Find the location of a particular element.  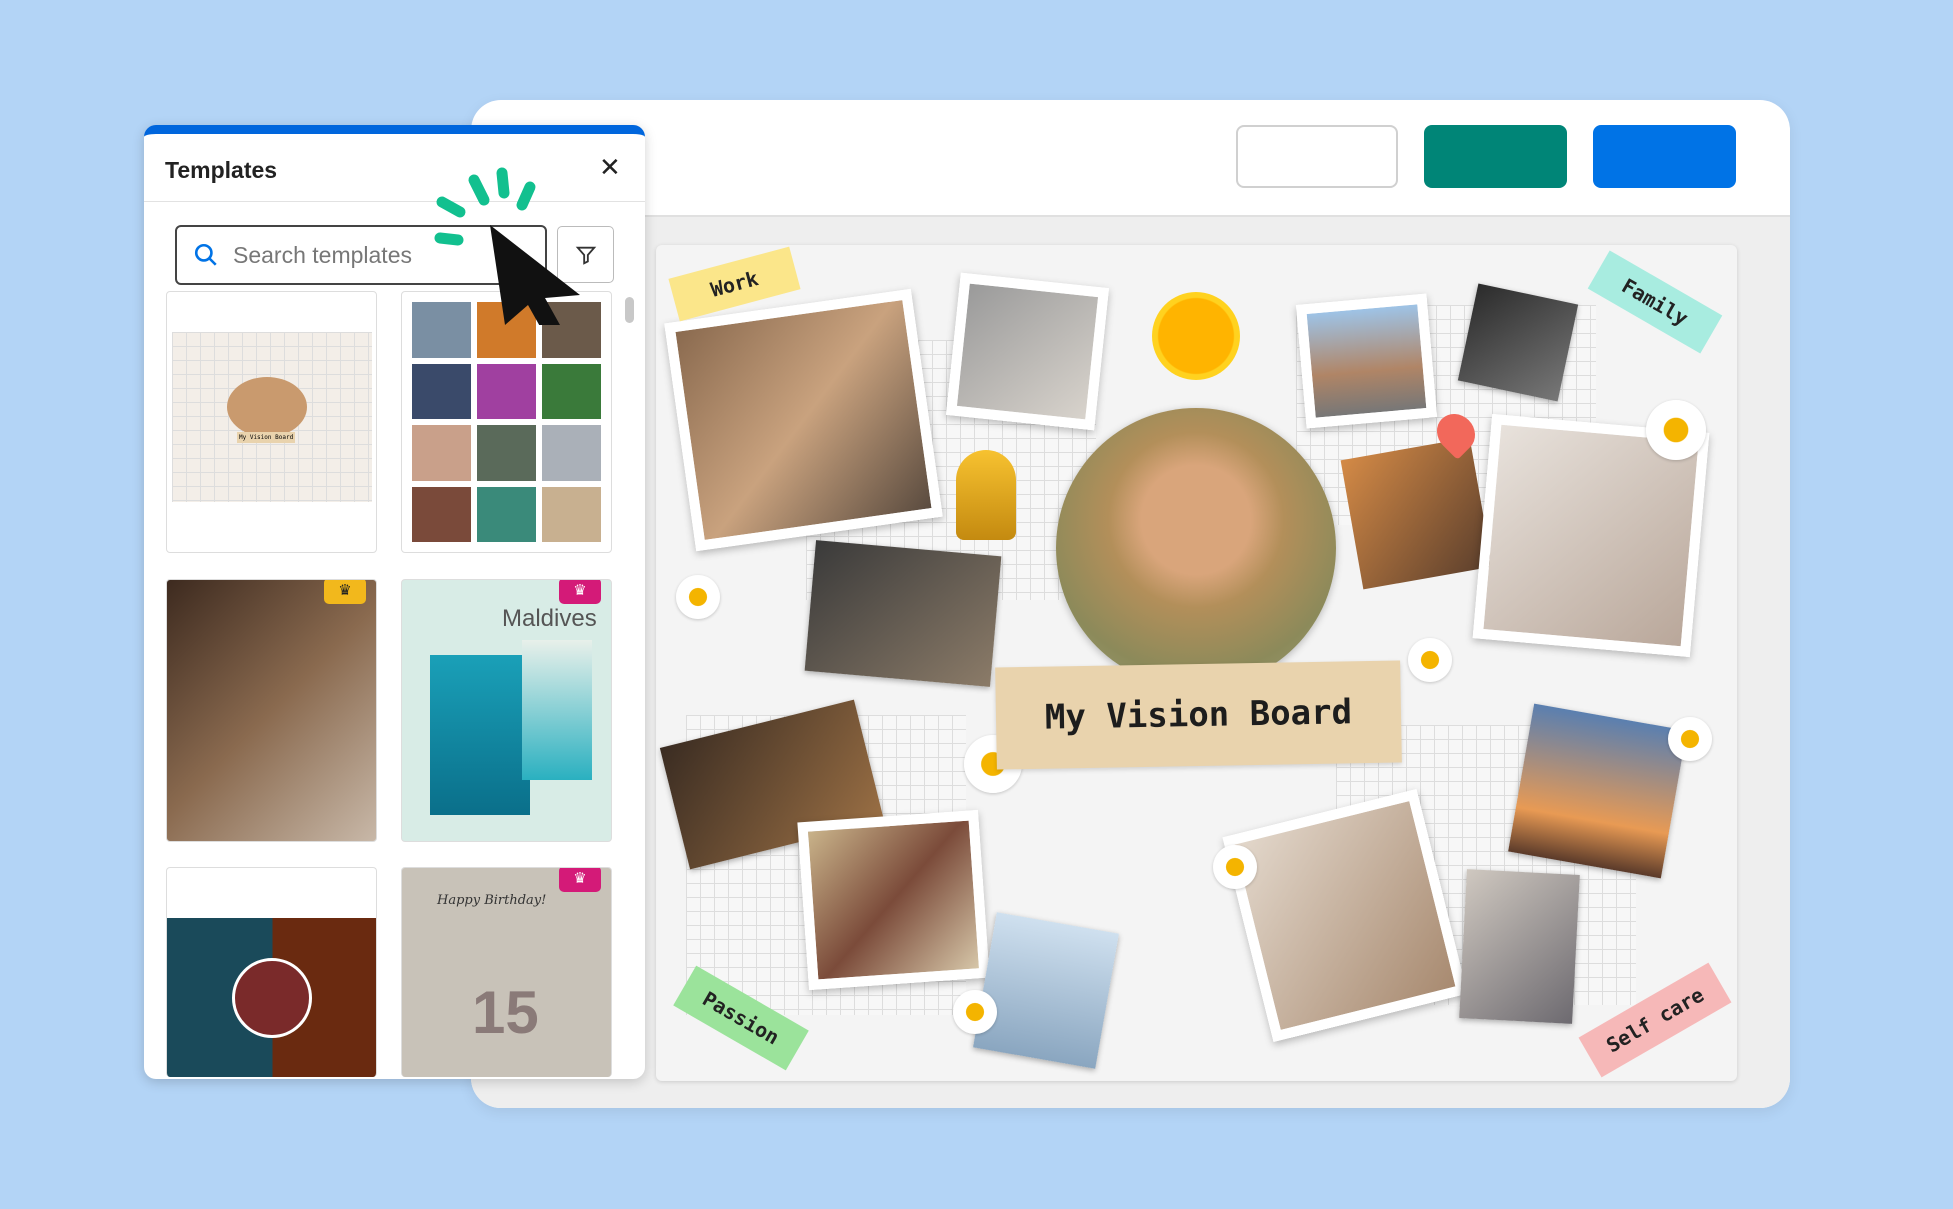

template-card-vision-board: My Vision Board is located at coordinates (271, 422).